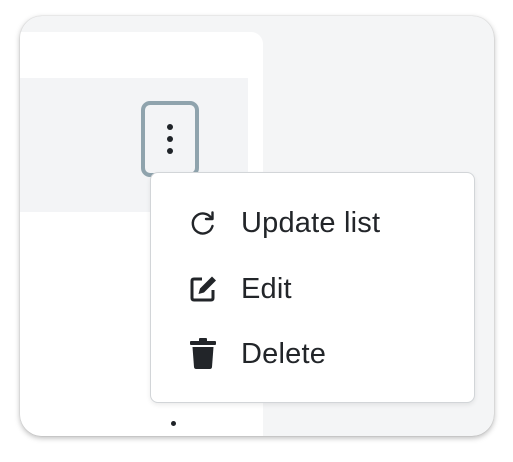  I want to click on edit-icon, so click(203, 289).